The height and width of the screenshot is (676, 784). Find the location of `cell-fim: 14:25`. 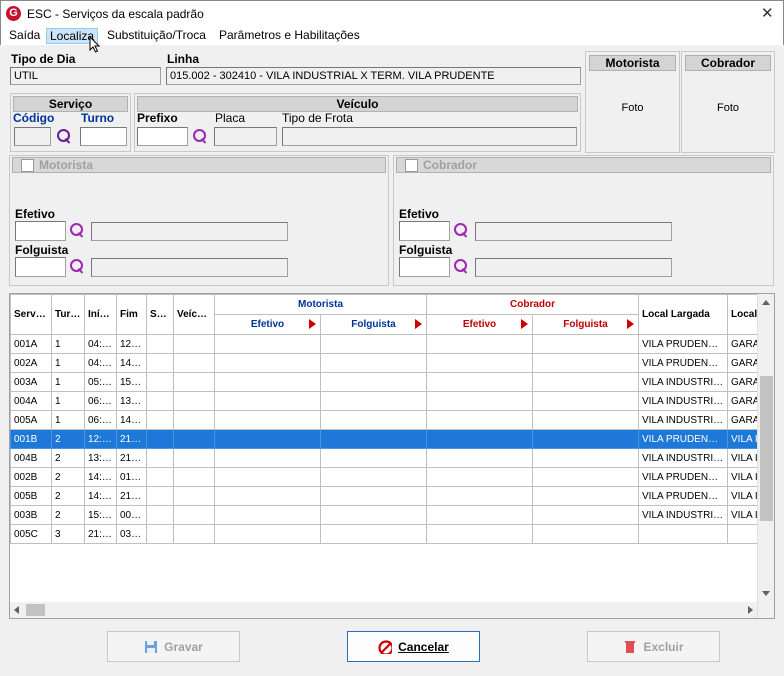

cell-fim: 14:25 is located at coordinates (131, 363).